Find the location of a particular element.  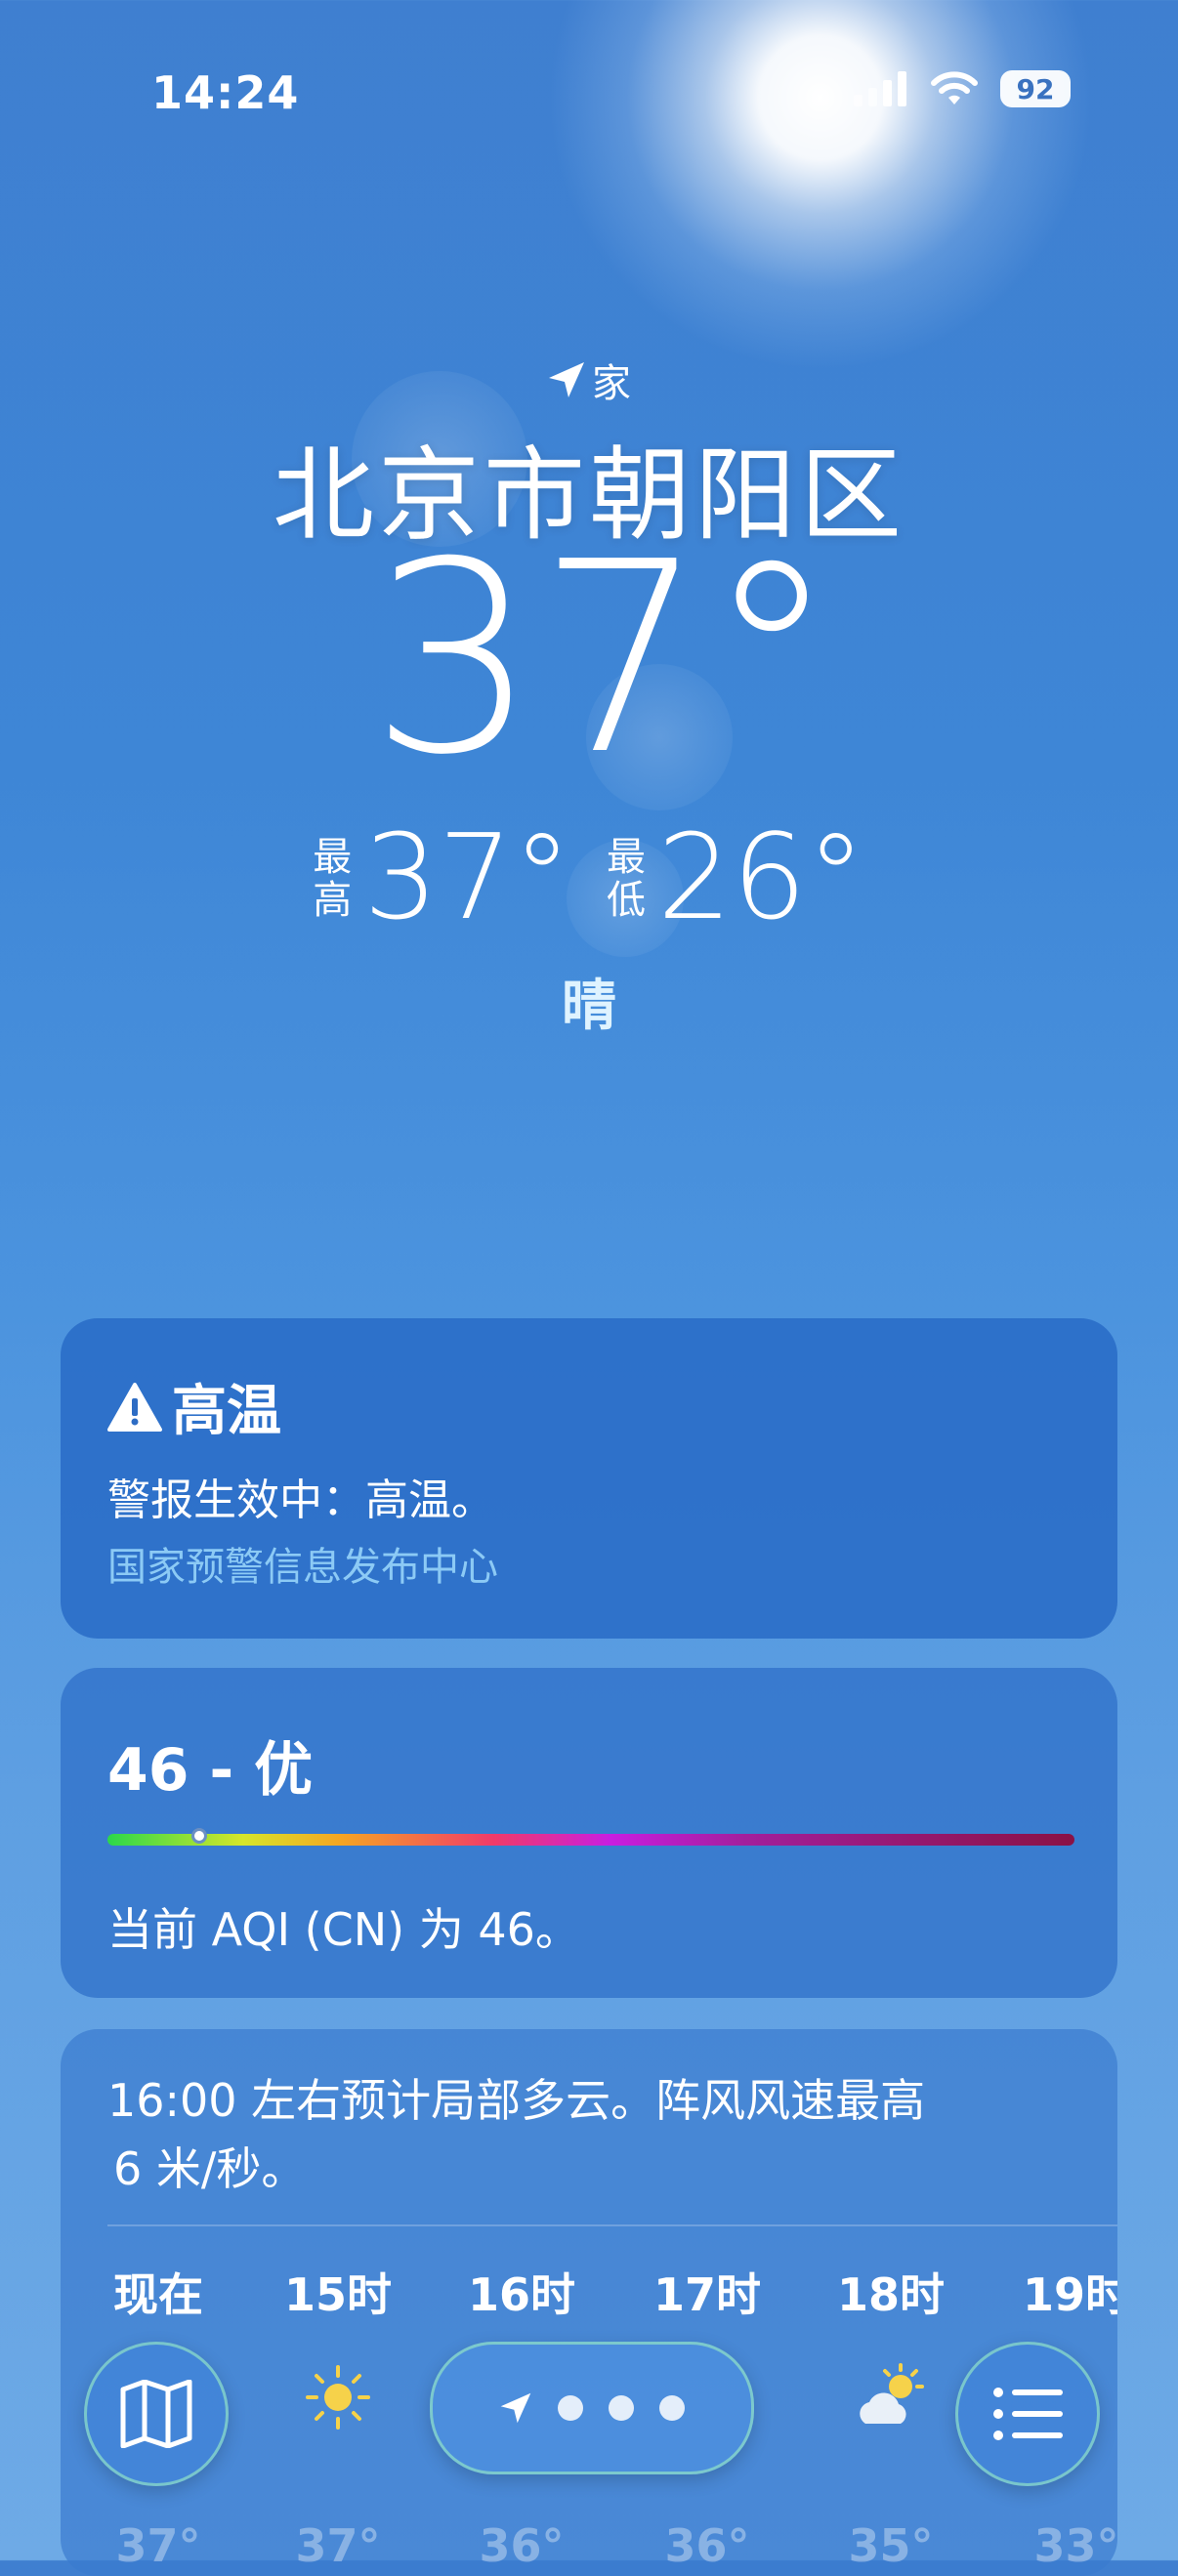

high-label: 最 高 is located at coordinates (332, 879).